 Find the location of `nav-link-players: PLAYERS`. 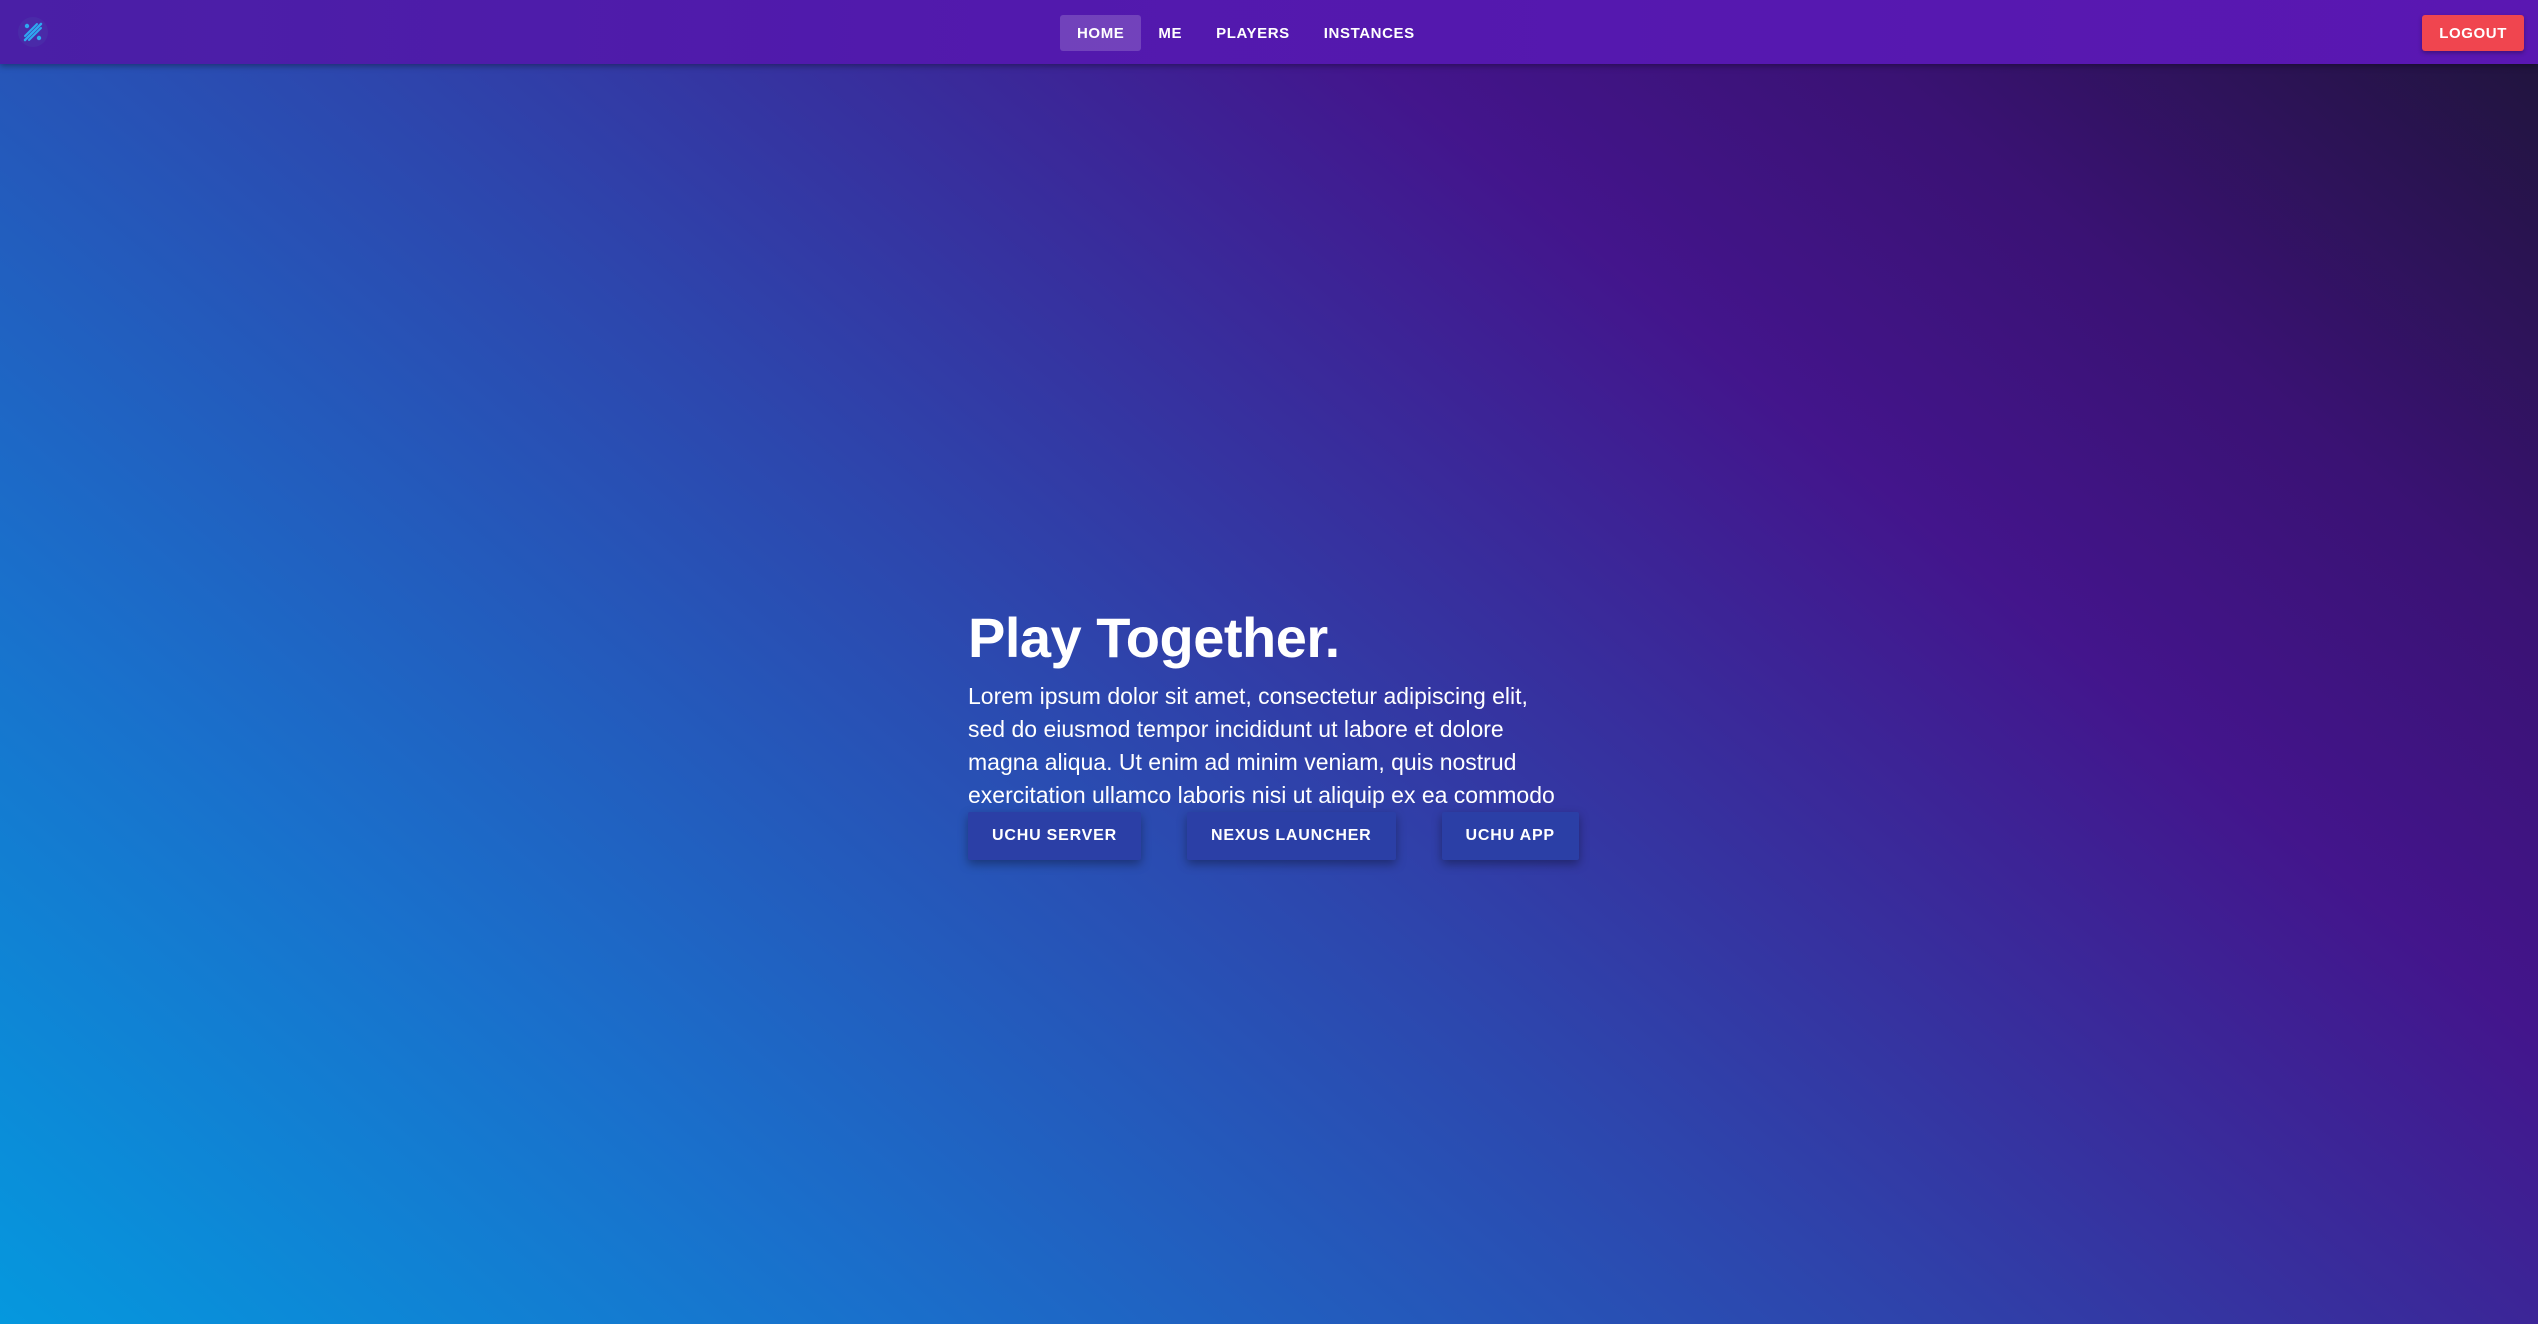

nav-link-players: PLAYERS is located at coordinates (1253, 33).